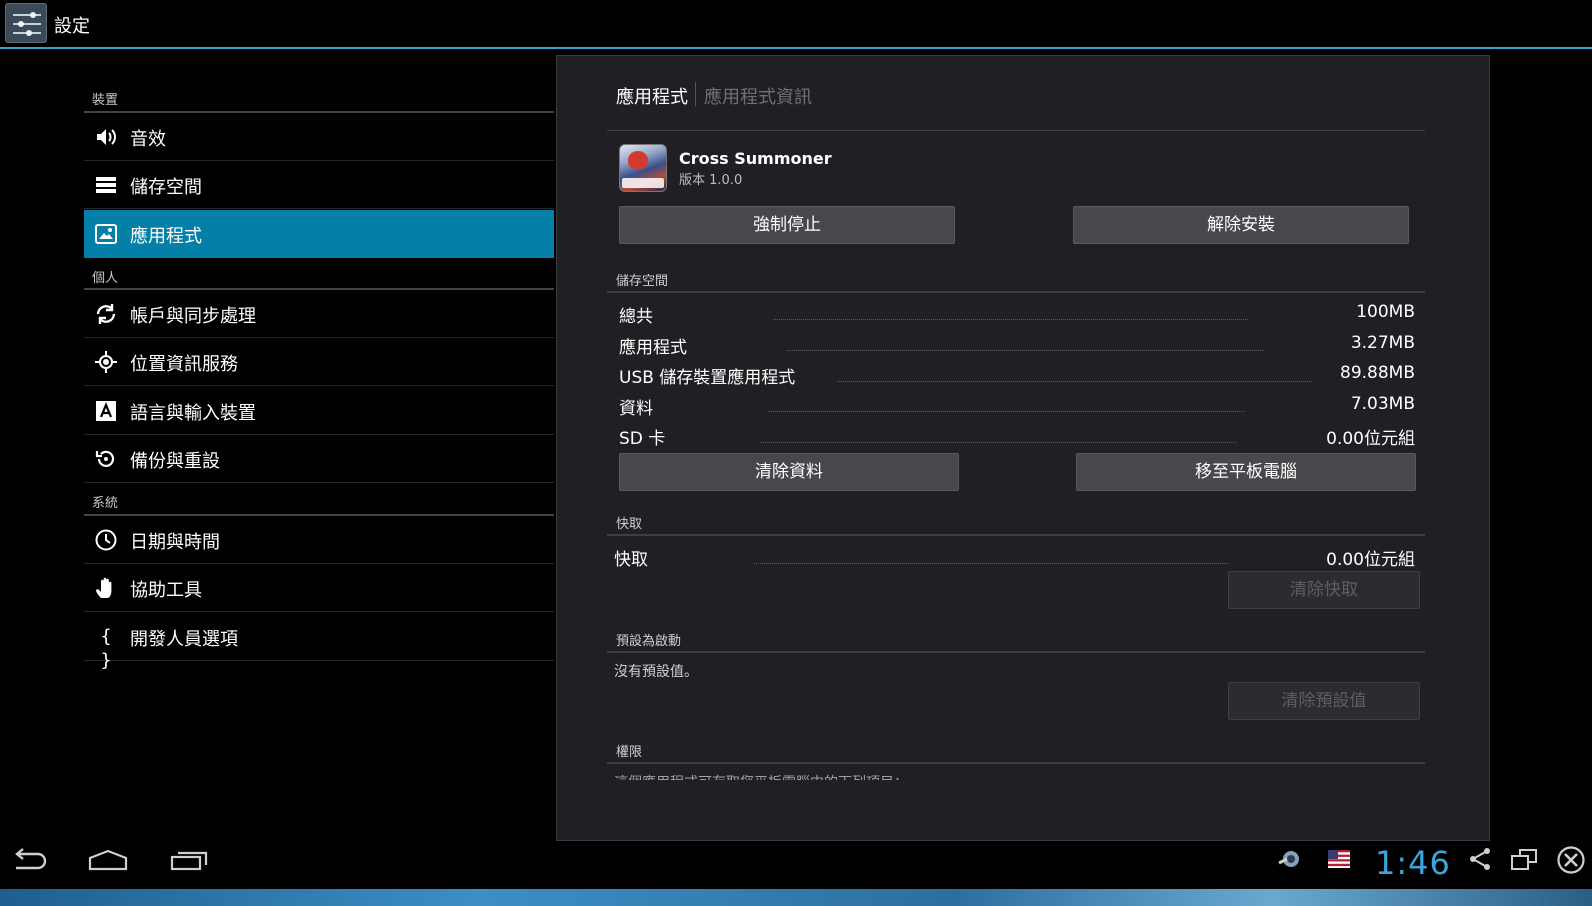  Describe the element at coordinates (711, 180) in the screenshot. I see `app-version: 版本 1.0.0` at that location.